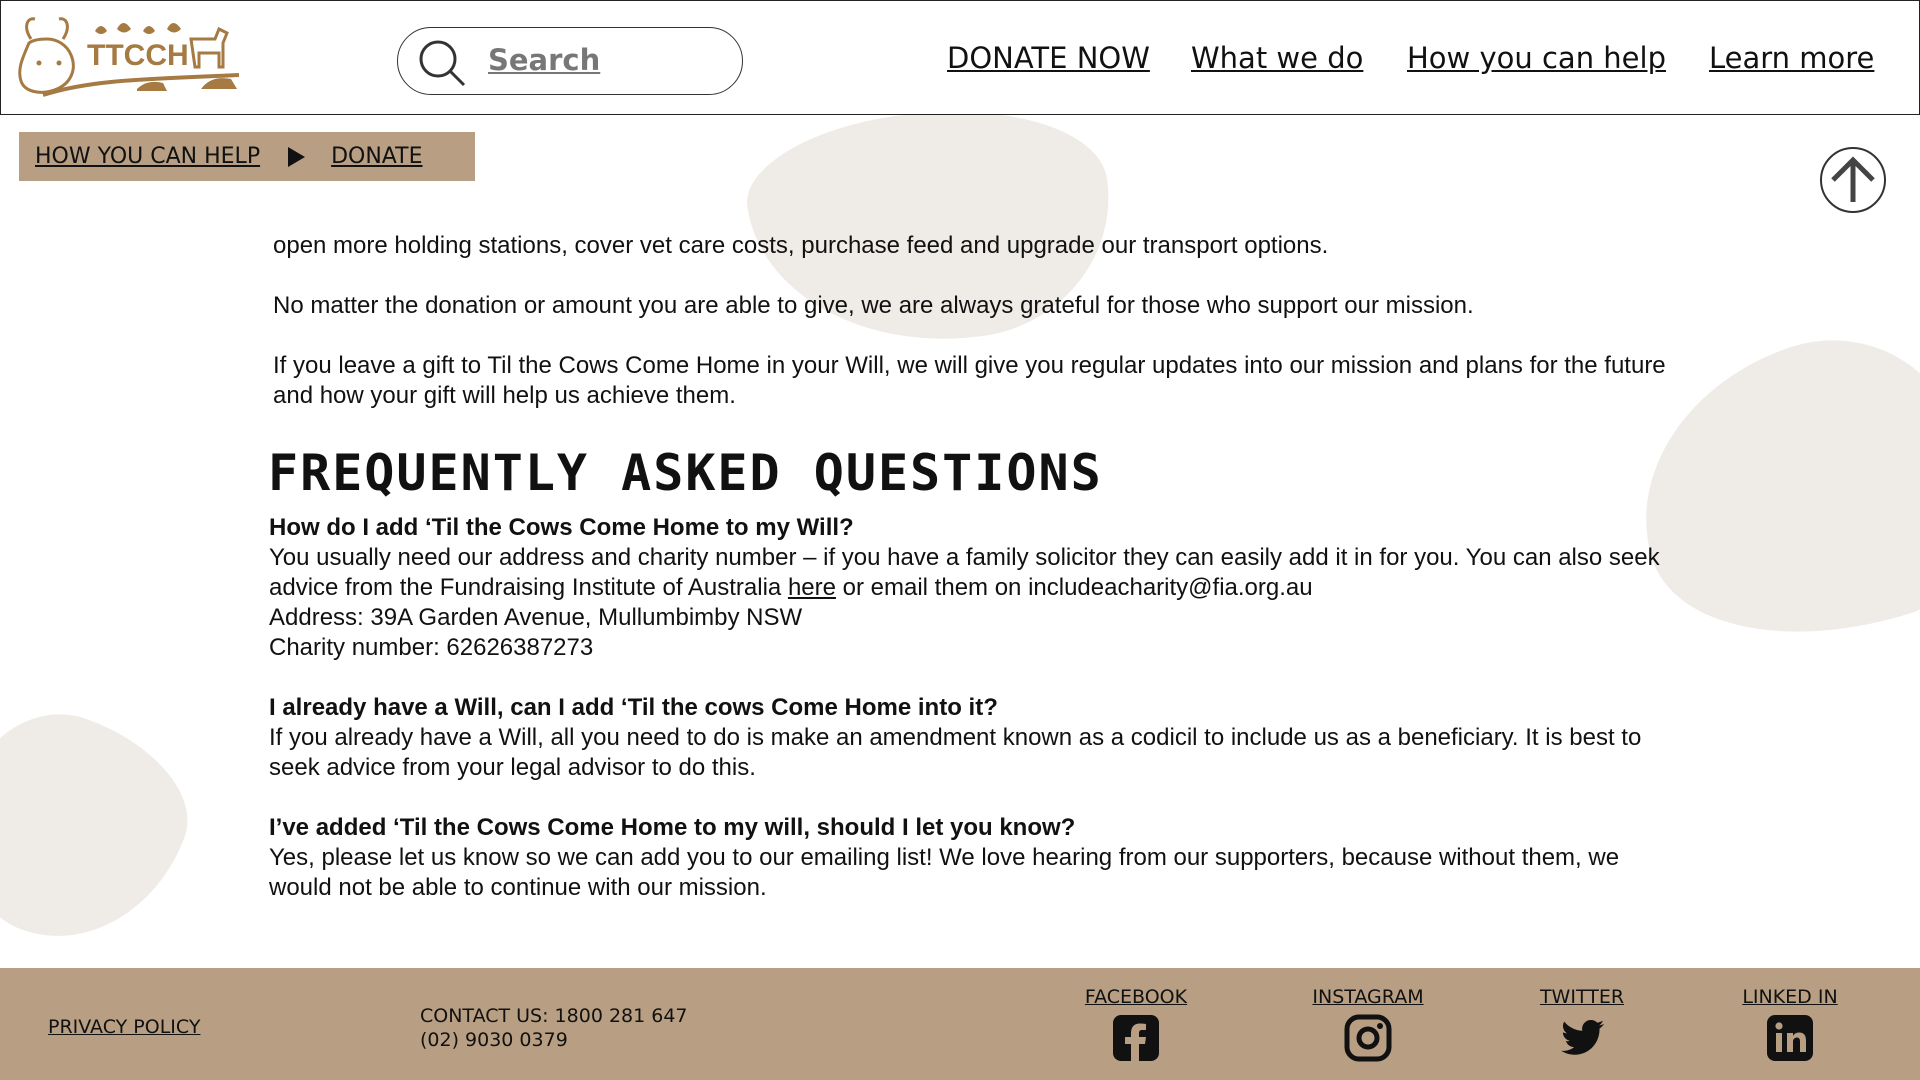  What do you see at coordinates (442, 63) in the screenshot?
I see `search-icon` at bounding box center [442, 63].